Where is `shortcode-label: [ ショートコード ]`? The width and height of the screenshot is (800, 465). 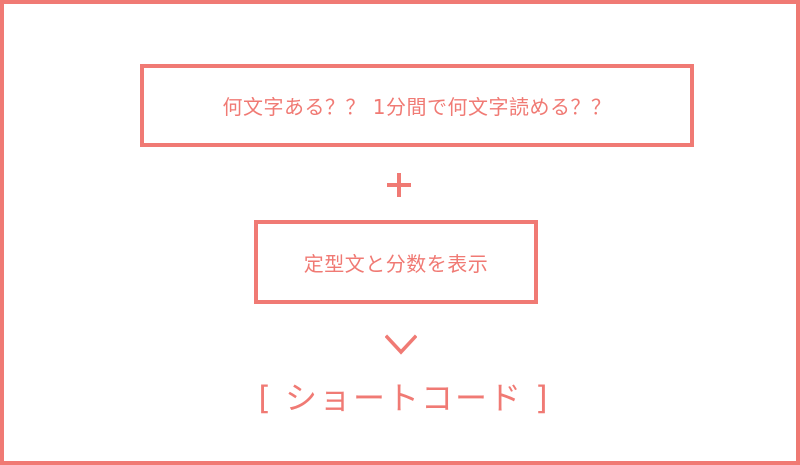
shortcode-label: [ ショートコード ] is located at coordinates (404, 398).